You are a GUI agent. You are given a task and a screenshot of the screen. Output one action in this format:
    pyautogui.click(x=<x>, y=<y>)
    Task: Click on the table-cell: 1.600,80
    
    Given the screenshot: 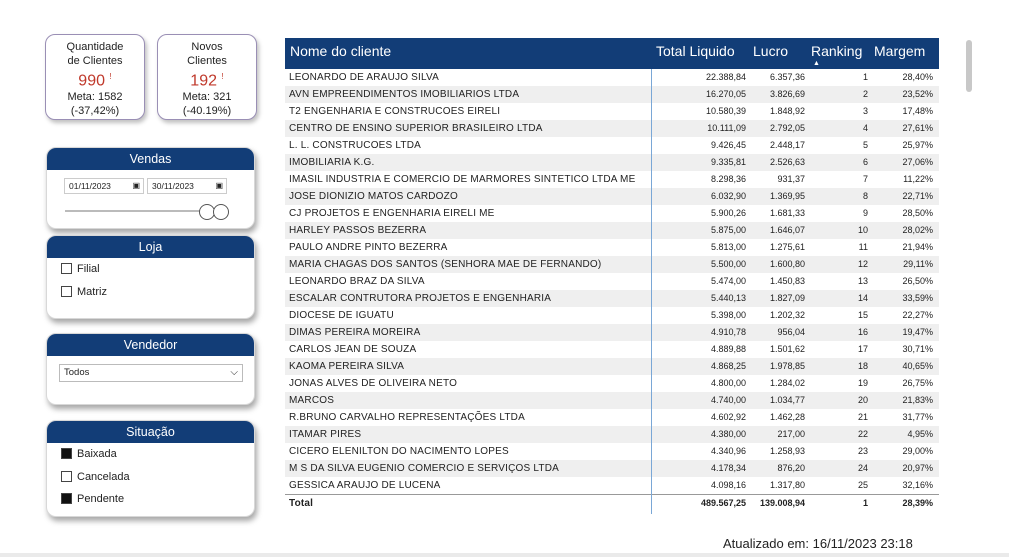 What is the action you would take?
    pyautogui.click(x=787, y=264)
    